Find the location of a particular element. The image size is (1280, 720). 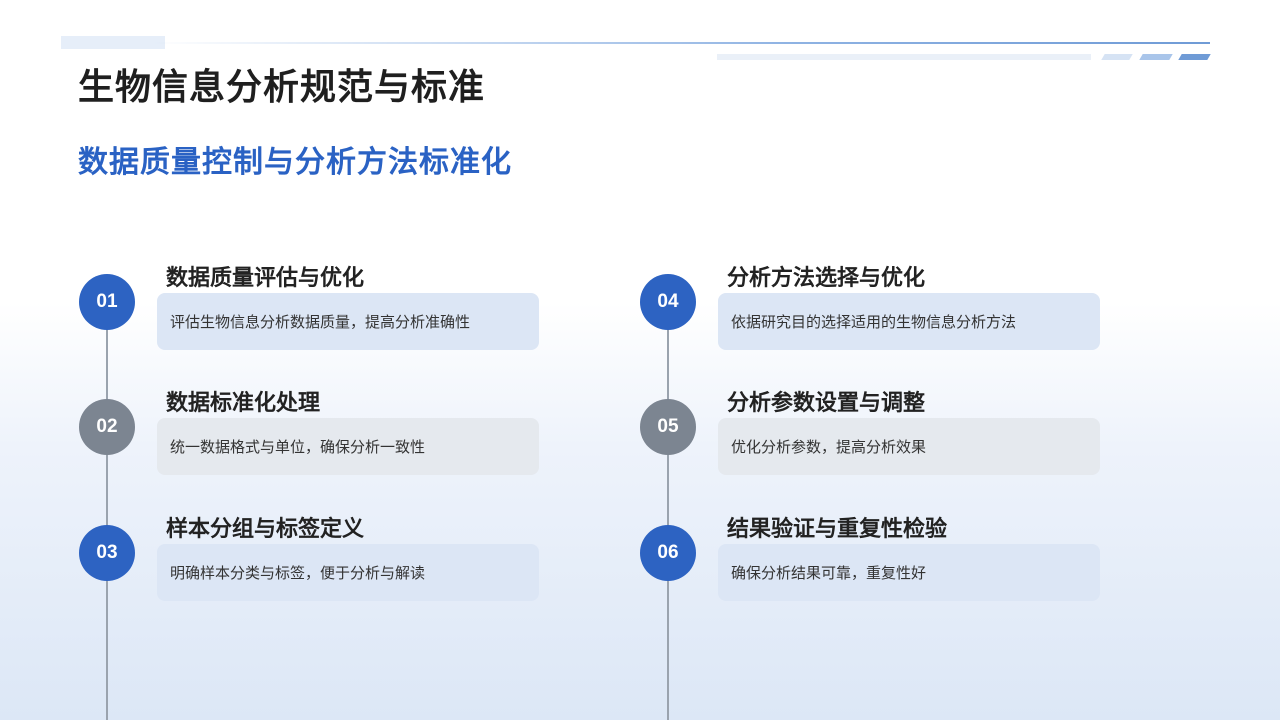

page-title: 生物信息分析规范与标准 is located at coordinates (282, 87).